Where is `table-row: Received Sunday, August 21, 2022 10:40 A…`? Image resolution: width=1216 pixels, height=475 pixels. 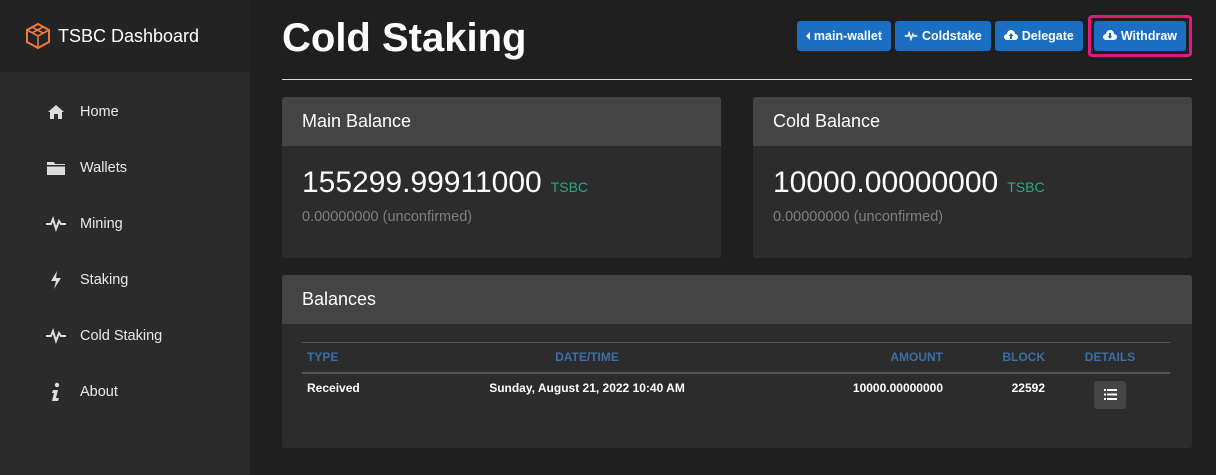 table-row: Received Sunday, August 21, 2022 10:40 A… is located at coordinates (736, 394).